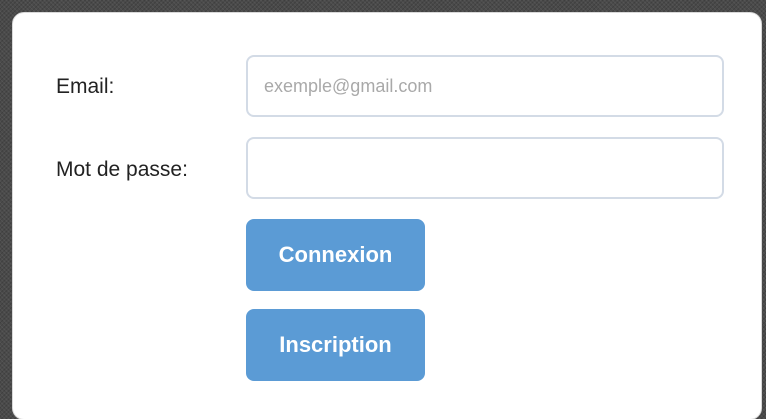 This screenshot has width=766, height=419. Describe the element at coordinates (122, 169) in the screenshot. I see `password-label: Mot de passe:` at that location.